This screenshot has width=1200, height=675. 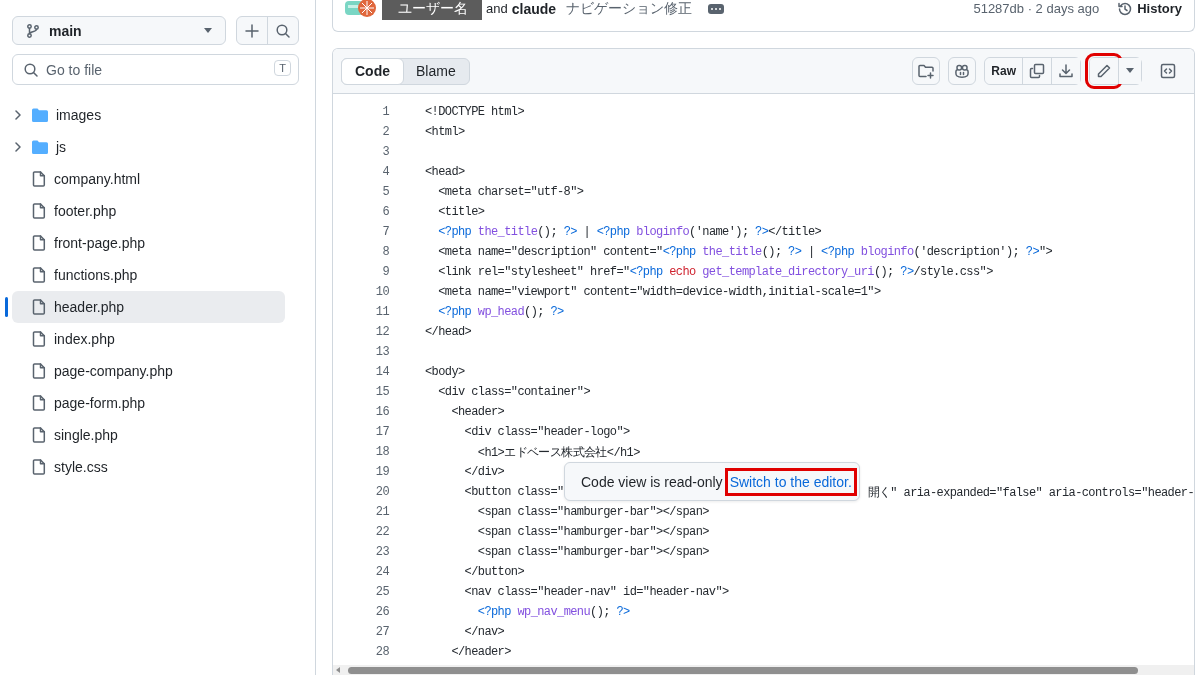 What do you see at coordinates (385, 152) in the screenshot?
I see `line-number: 3` at bounding box center [385, 152].